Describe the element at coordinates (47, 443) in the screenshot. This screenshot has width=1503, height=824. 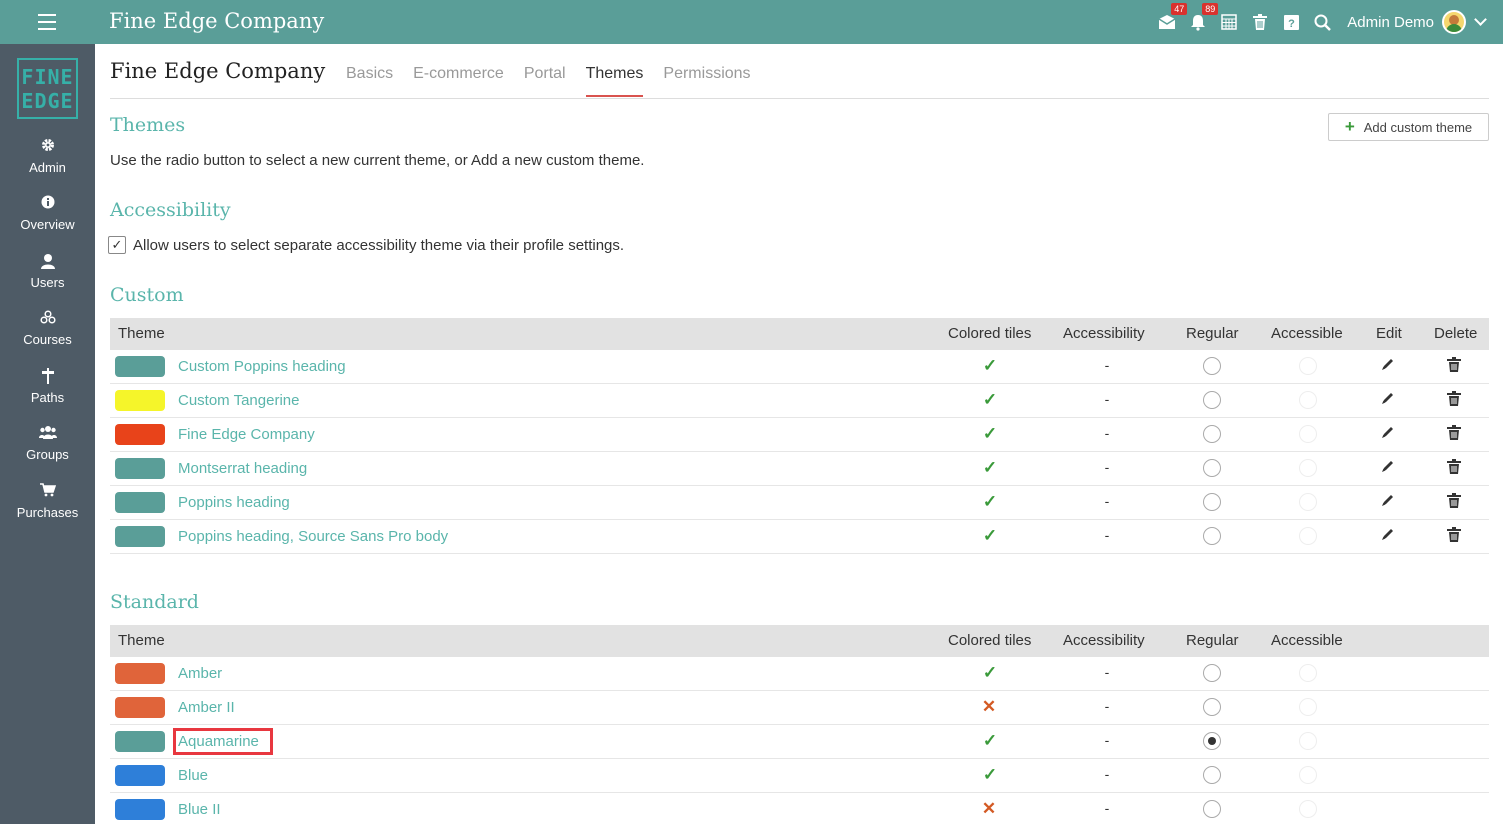
I see `sidebar-item-groups: Groups` at that location.